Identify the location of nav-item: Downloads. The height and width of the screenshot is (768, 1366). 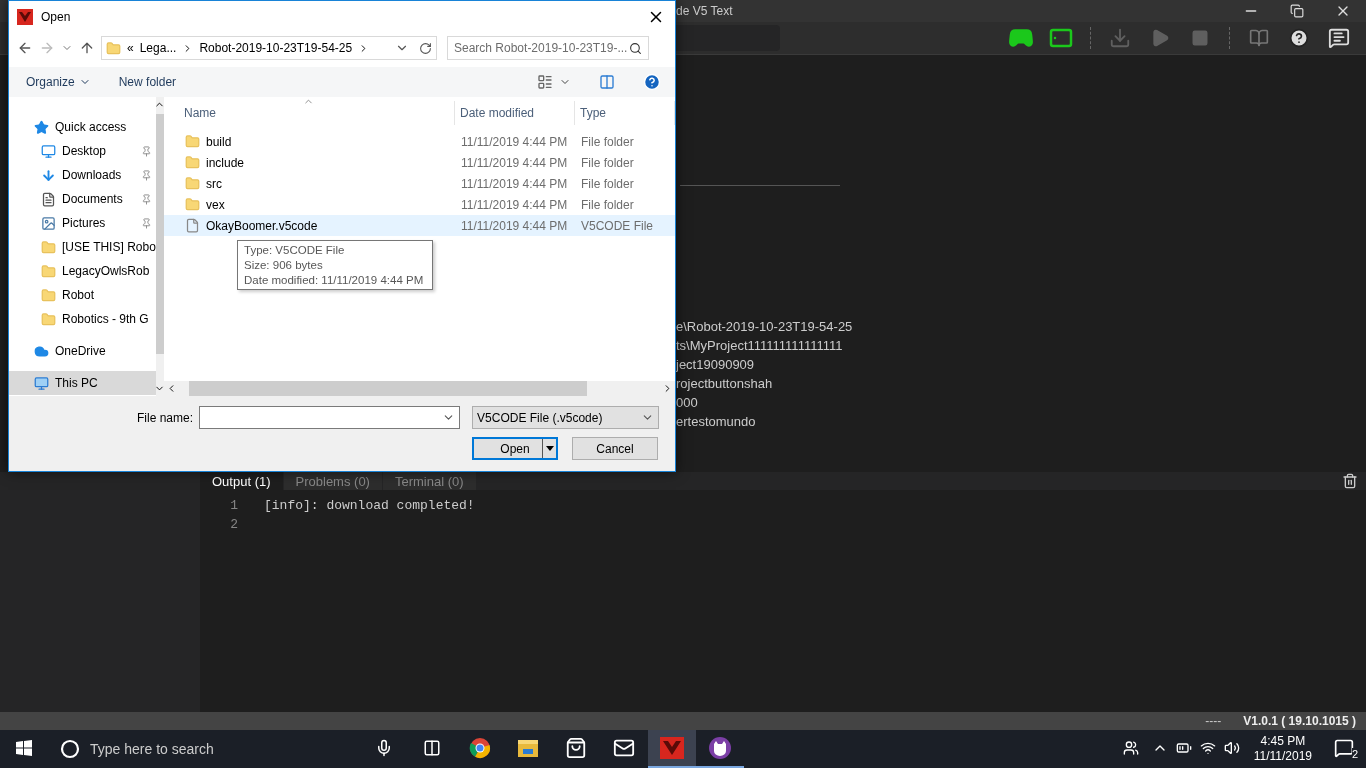
(82, 175).